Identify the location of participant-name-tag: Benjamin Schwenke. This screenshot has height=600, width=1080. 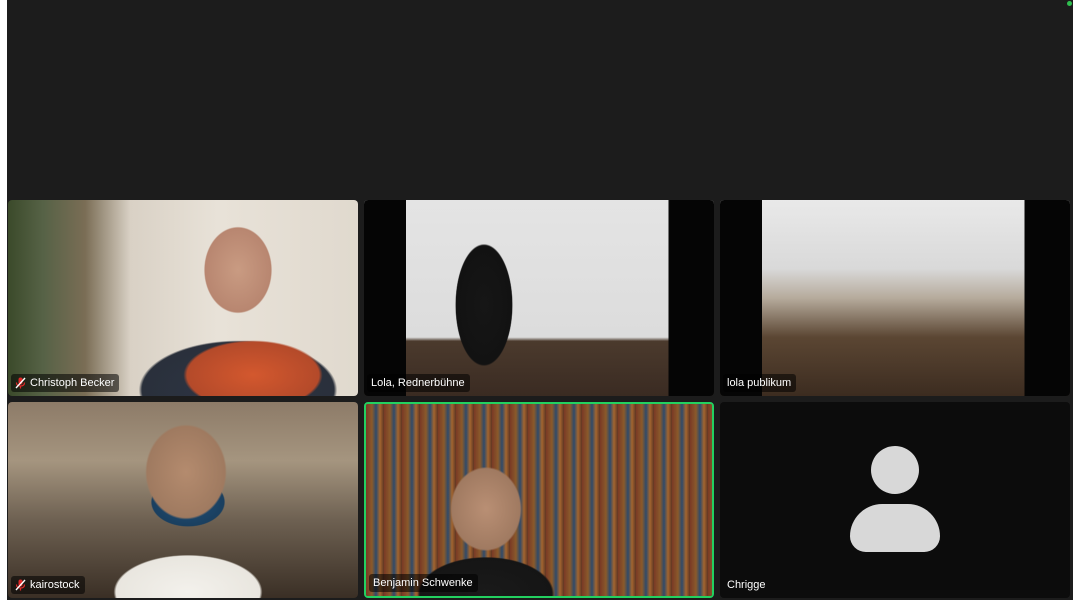
(423, 583).